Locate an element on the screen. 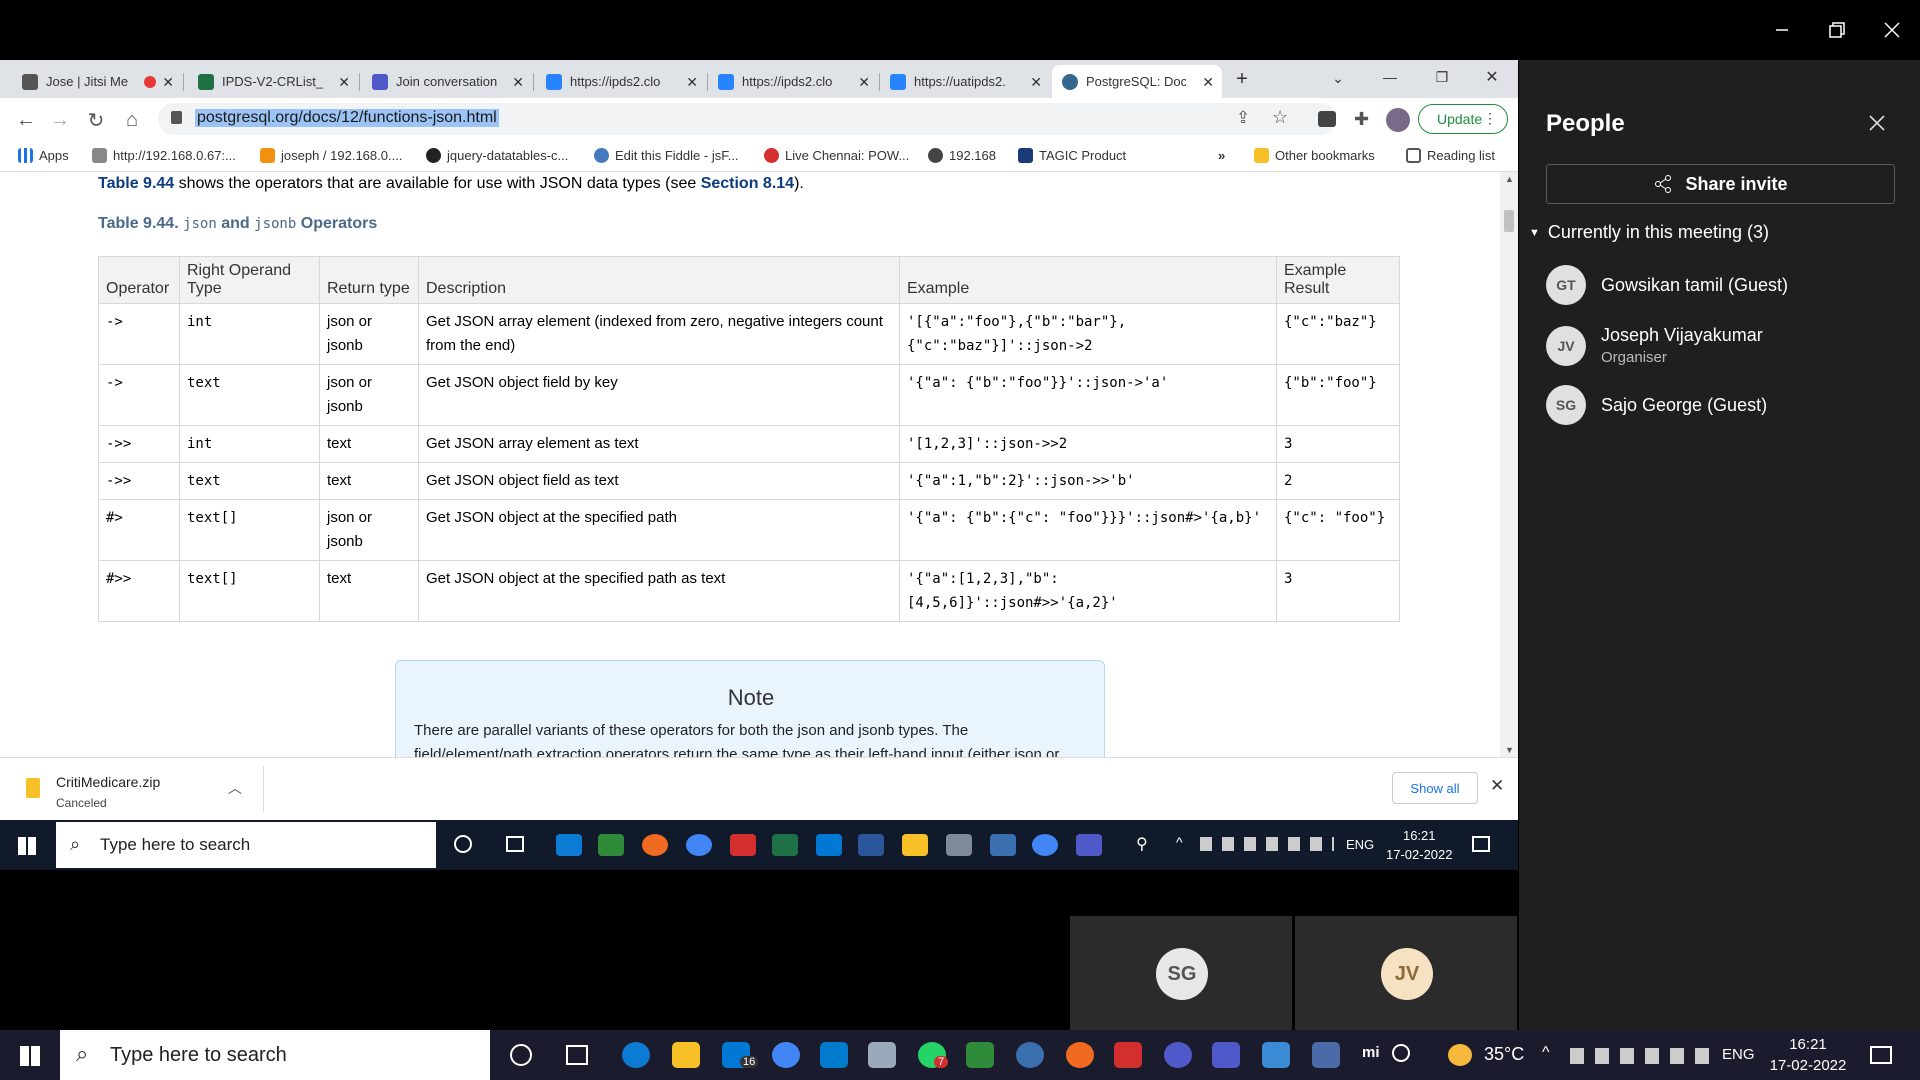 Image resolution: width=1920 pixels, height=1080 pixels. mi-icon: mi is located at coordinates (1371, 1052).